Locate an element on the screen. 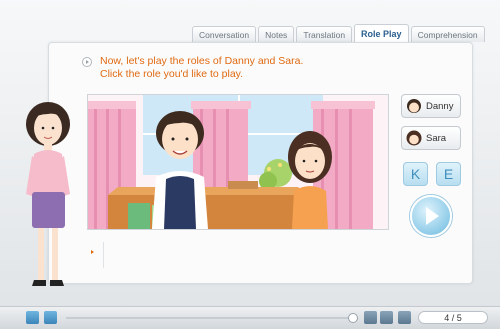 The width and height of the screenshot is (500, 329). tab-conversation: Conversation is located at coordinates (224, 34).